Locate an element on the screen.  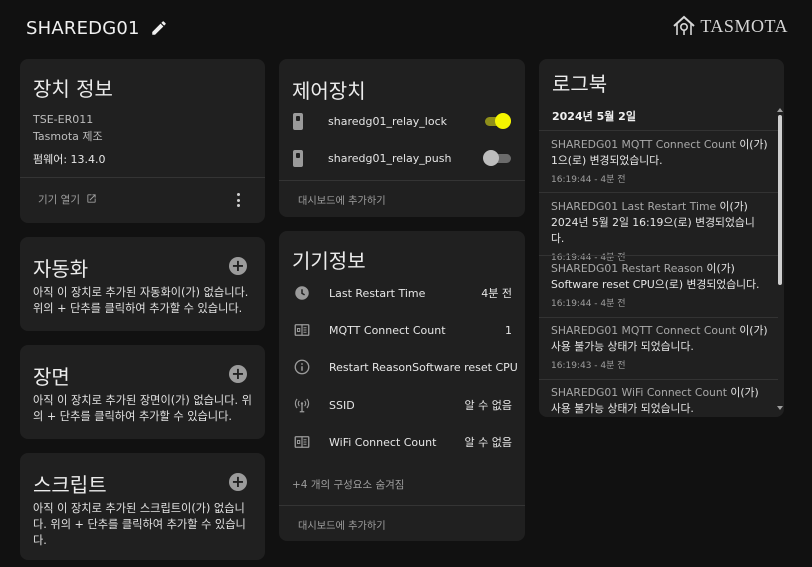
logbook-date: 2024년 5월 2일 is located at coordinates (594, 116).